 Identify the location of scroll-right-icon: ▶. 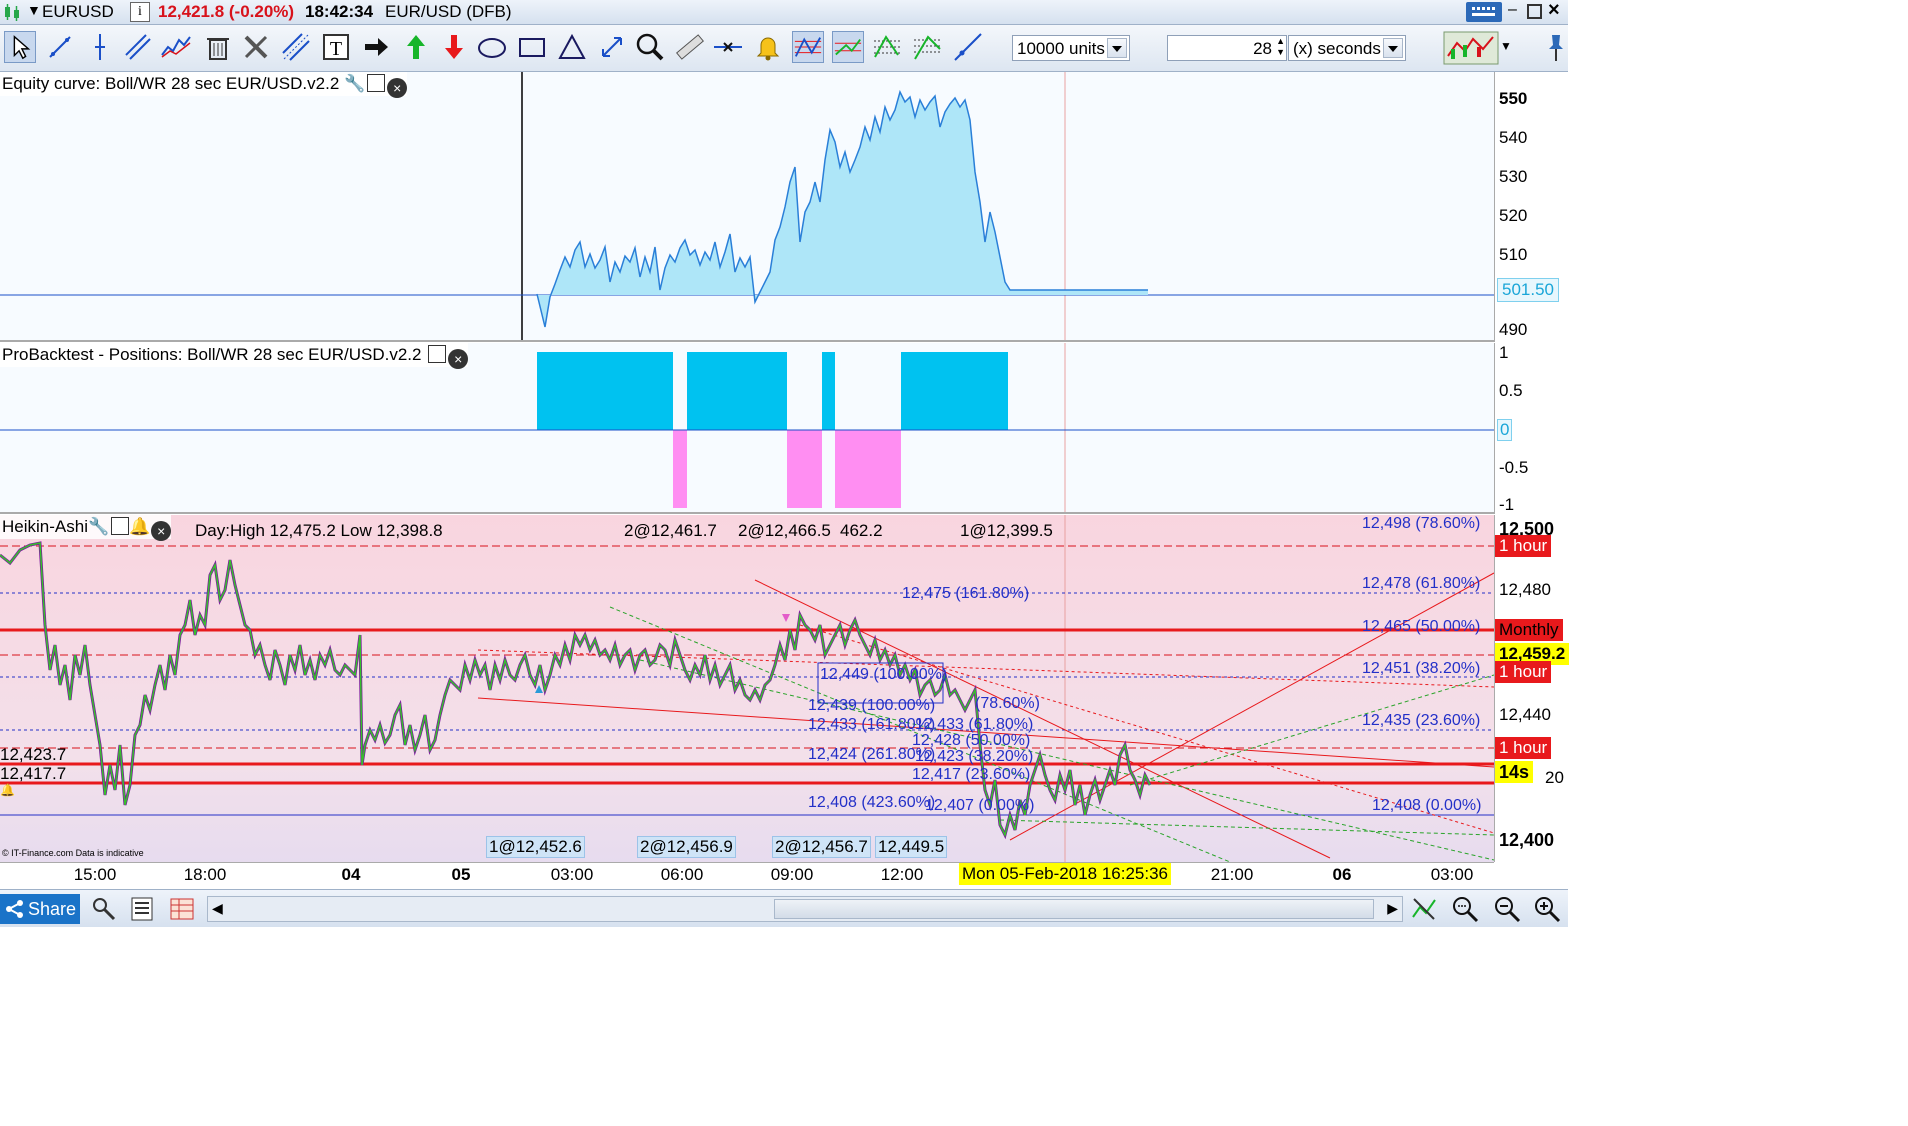
(1392, 908).